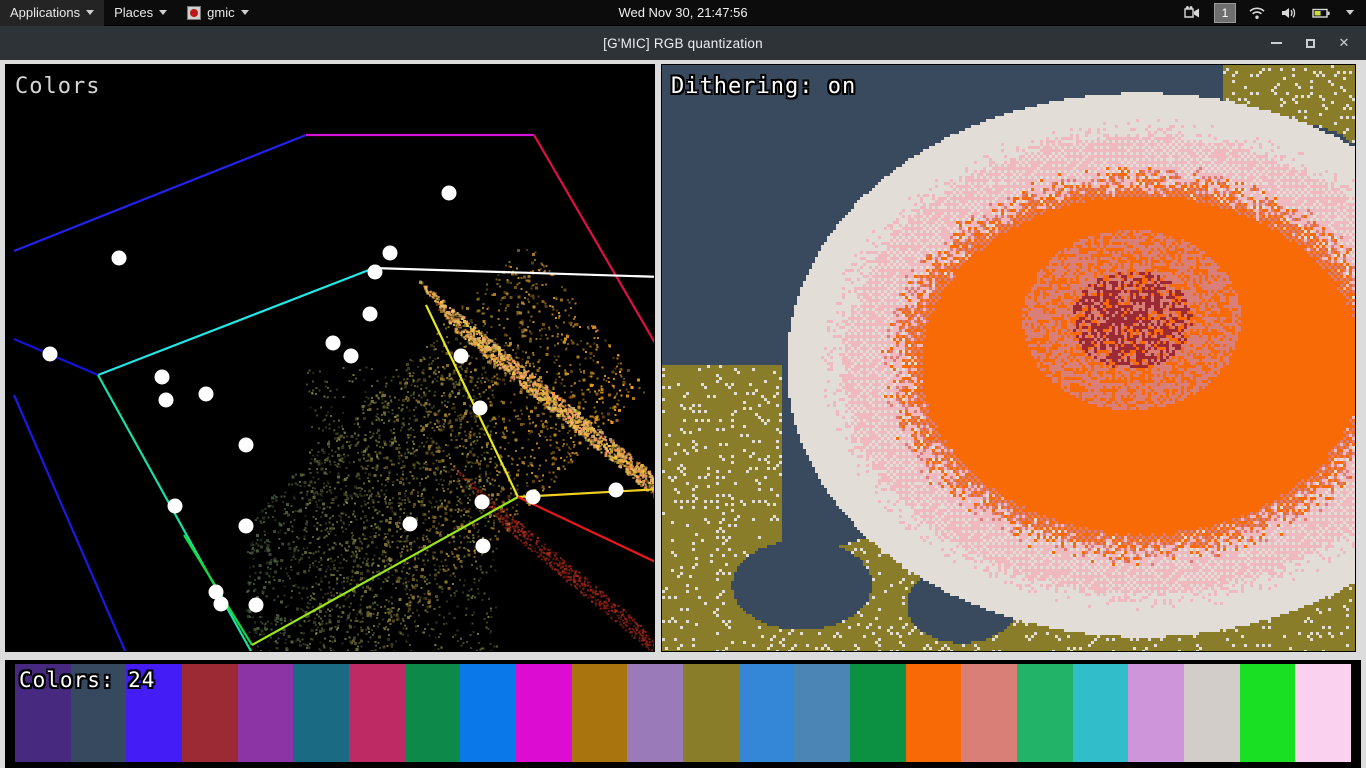  I want to click on gmic-window-menu-label: gmic, so click(221, 12).